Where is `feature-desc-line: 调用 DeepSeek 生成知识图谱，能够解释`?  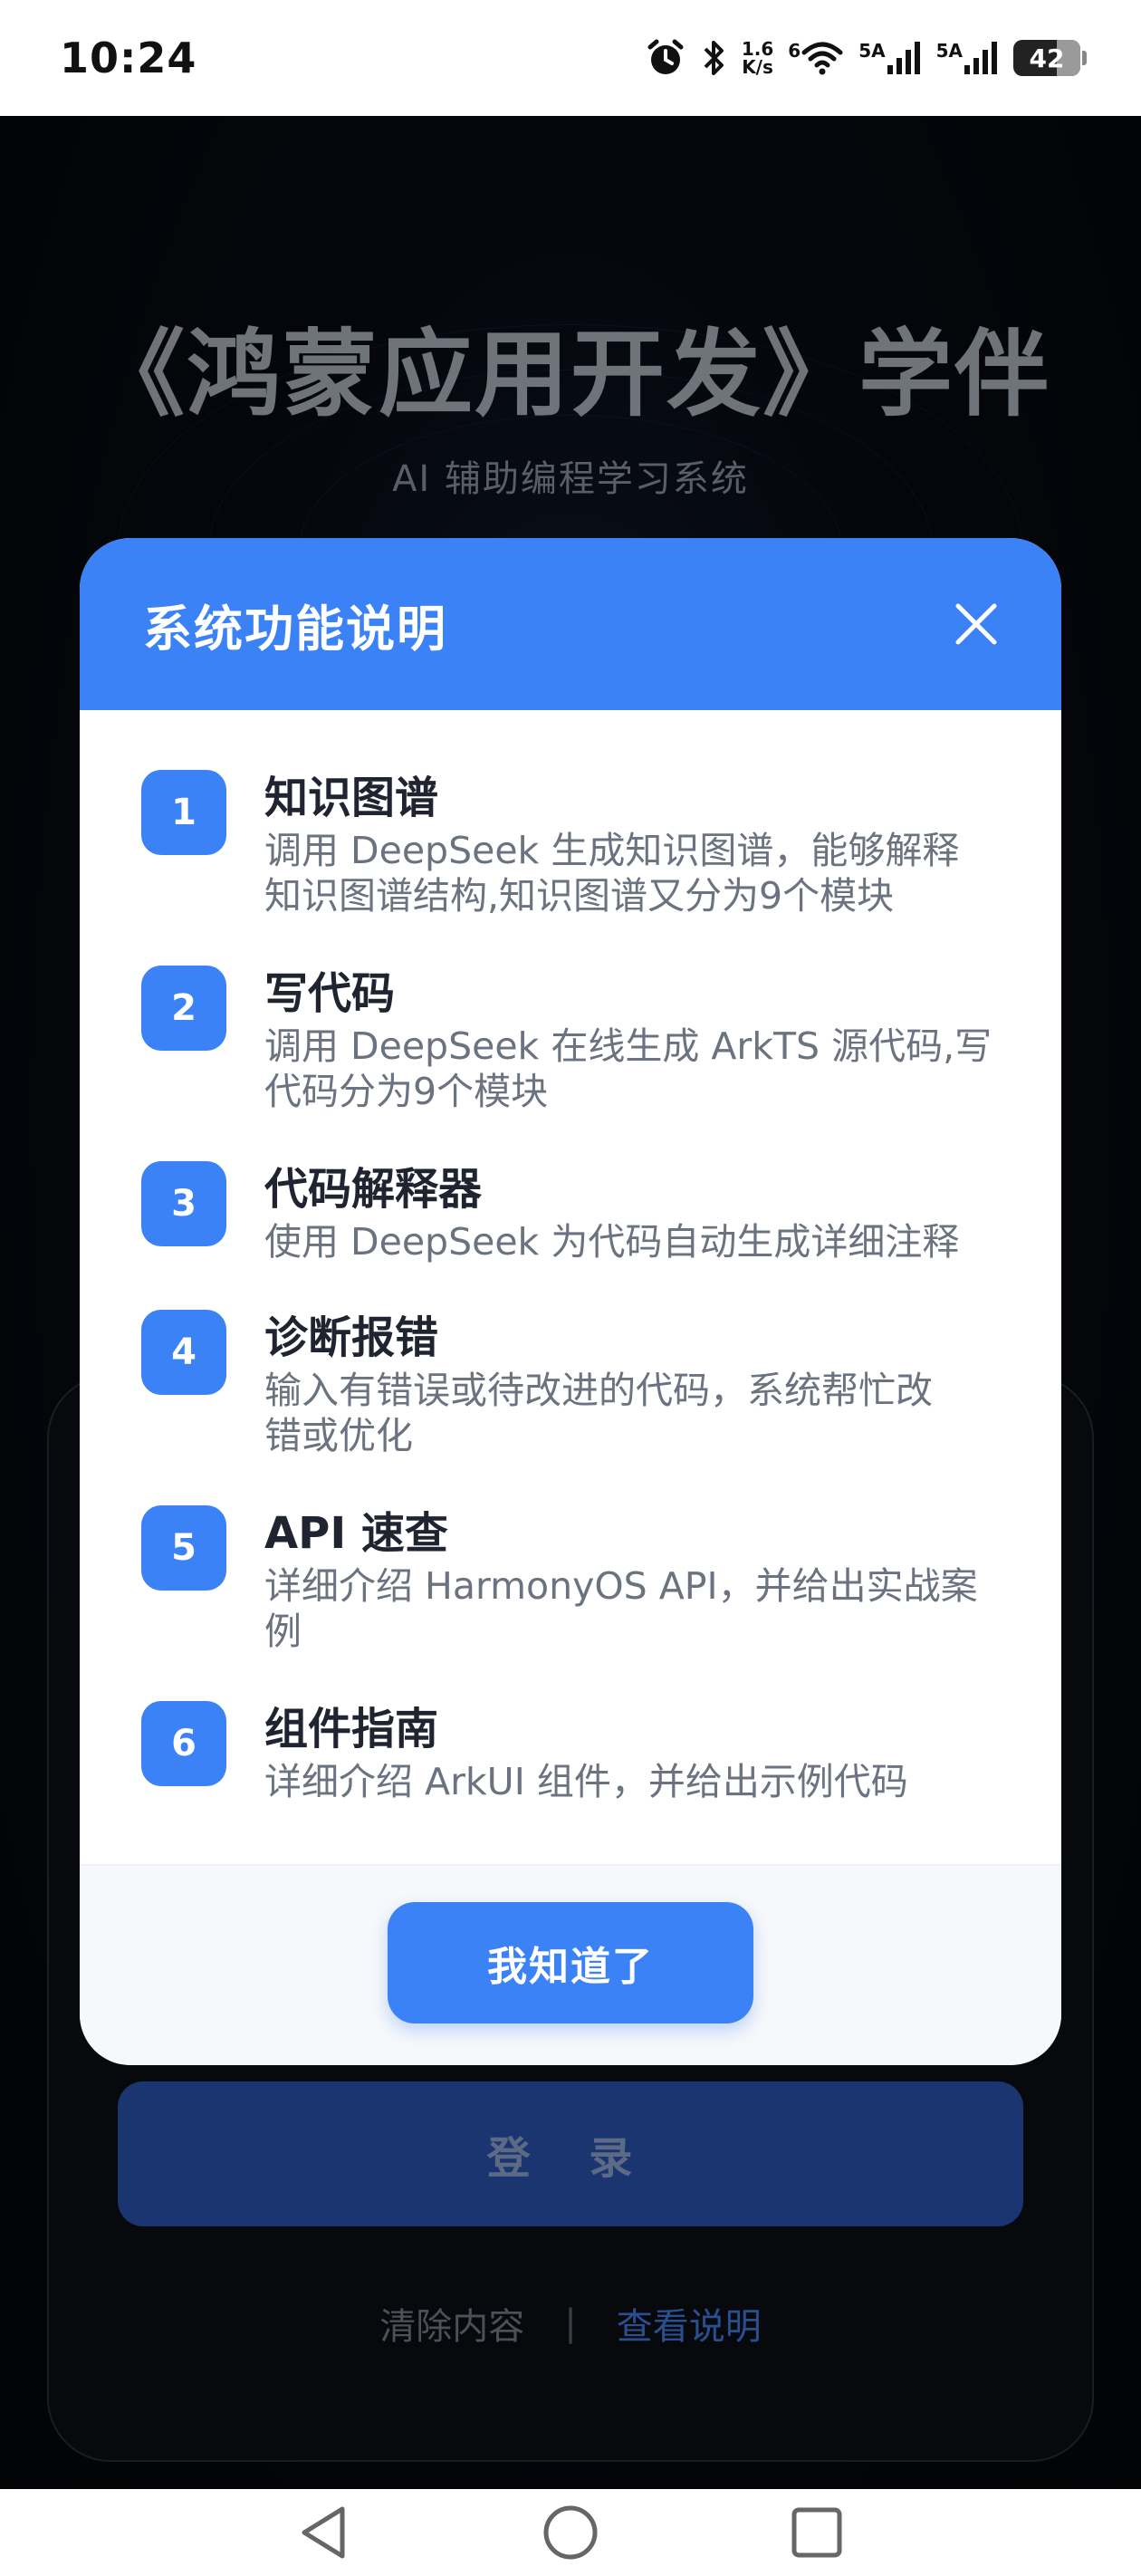
feature-desc-line: 调用 DeepSeek 生成知识图谱，能够解释 is located at coordinates (612, 850).